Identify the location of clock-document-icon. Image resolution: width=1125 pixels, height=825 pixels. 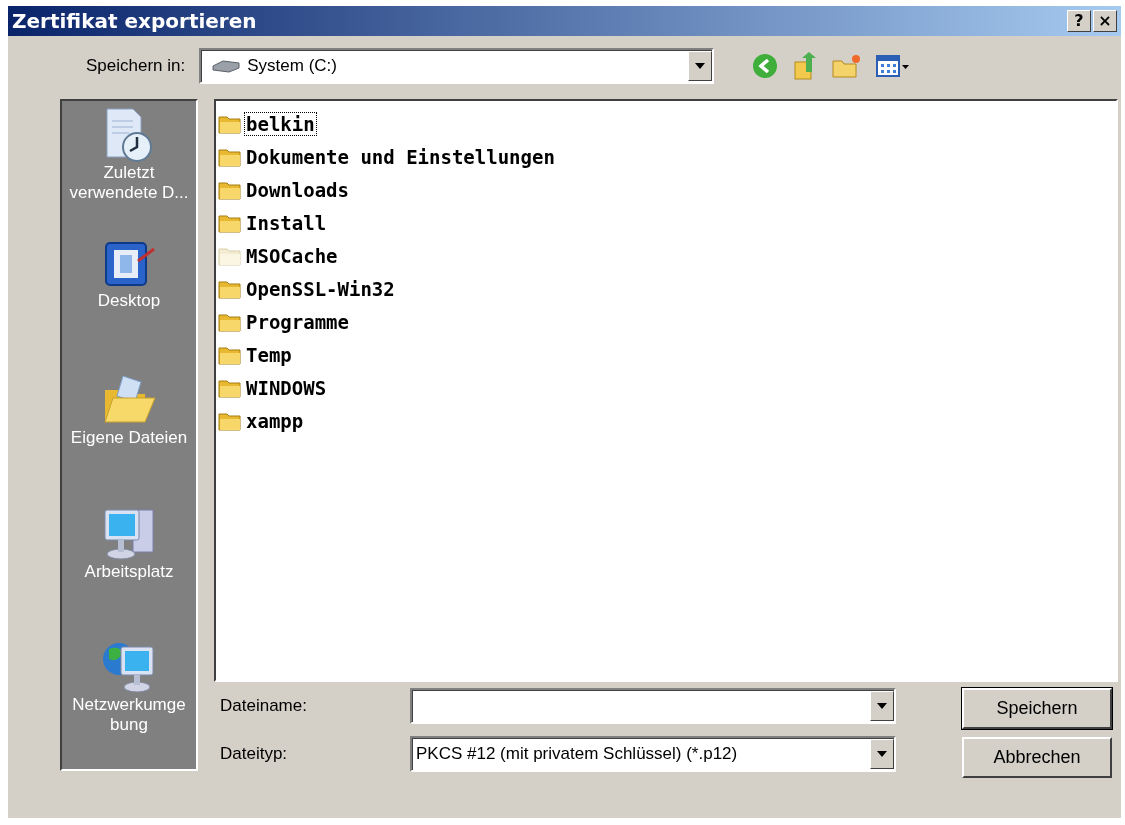
(129, 135).